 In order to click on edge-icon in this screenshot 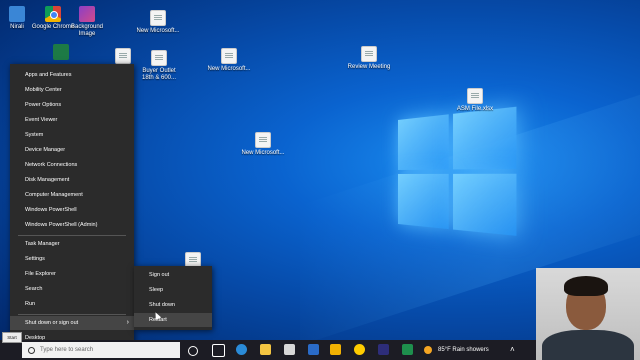, I will do `click(241, 349)`.